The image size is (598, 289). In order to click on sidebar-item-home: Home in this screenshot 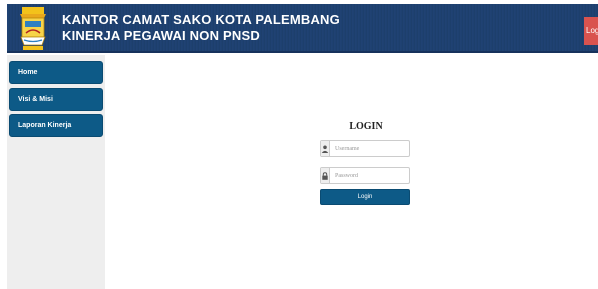, I will do `click(56, 72)`.